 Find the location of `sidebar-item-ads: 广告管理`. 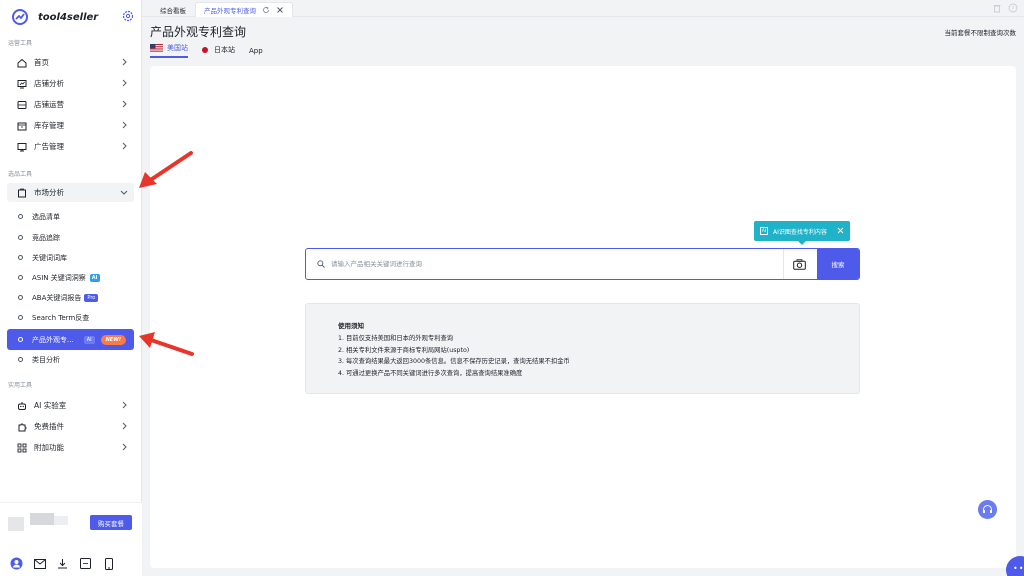

sidebar-item-ads: 广告管理 is located at coordinates (70, 146).